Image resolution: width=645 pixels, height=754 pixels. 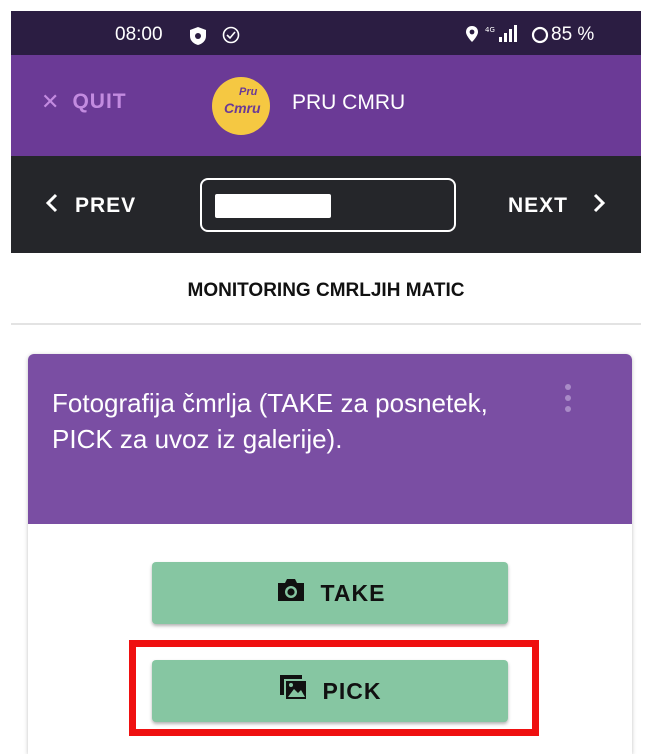 What do you see at coordinates (349, 102) in the screenshot?
I see `app-title: PRU CMRU` at bounding box center [349, 102].